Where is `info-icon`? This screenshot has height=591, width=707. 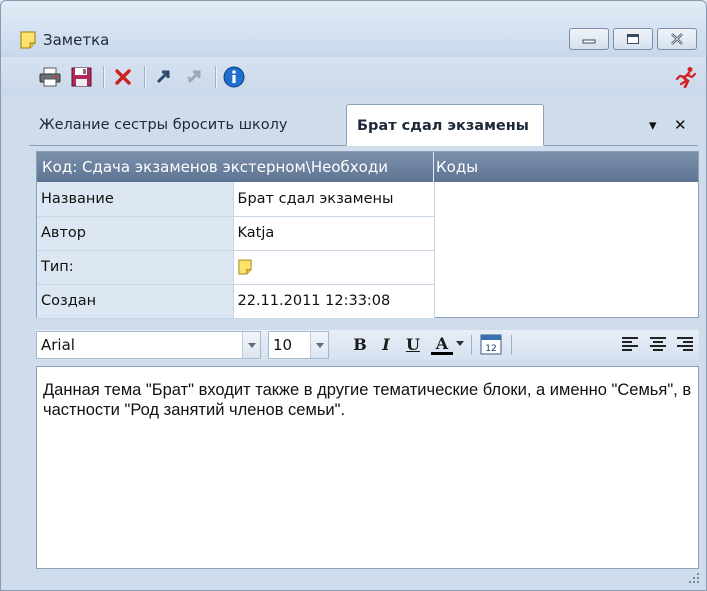
info-icon is located at coordinates (234, 77).